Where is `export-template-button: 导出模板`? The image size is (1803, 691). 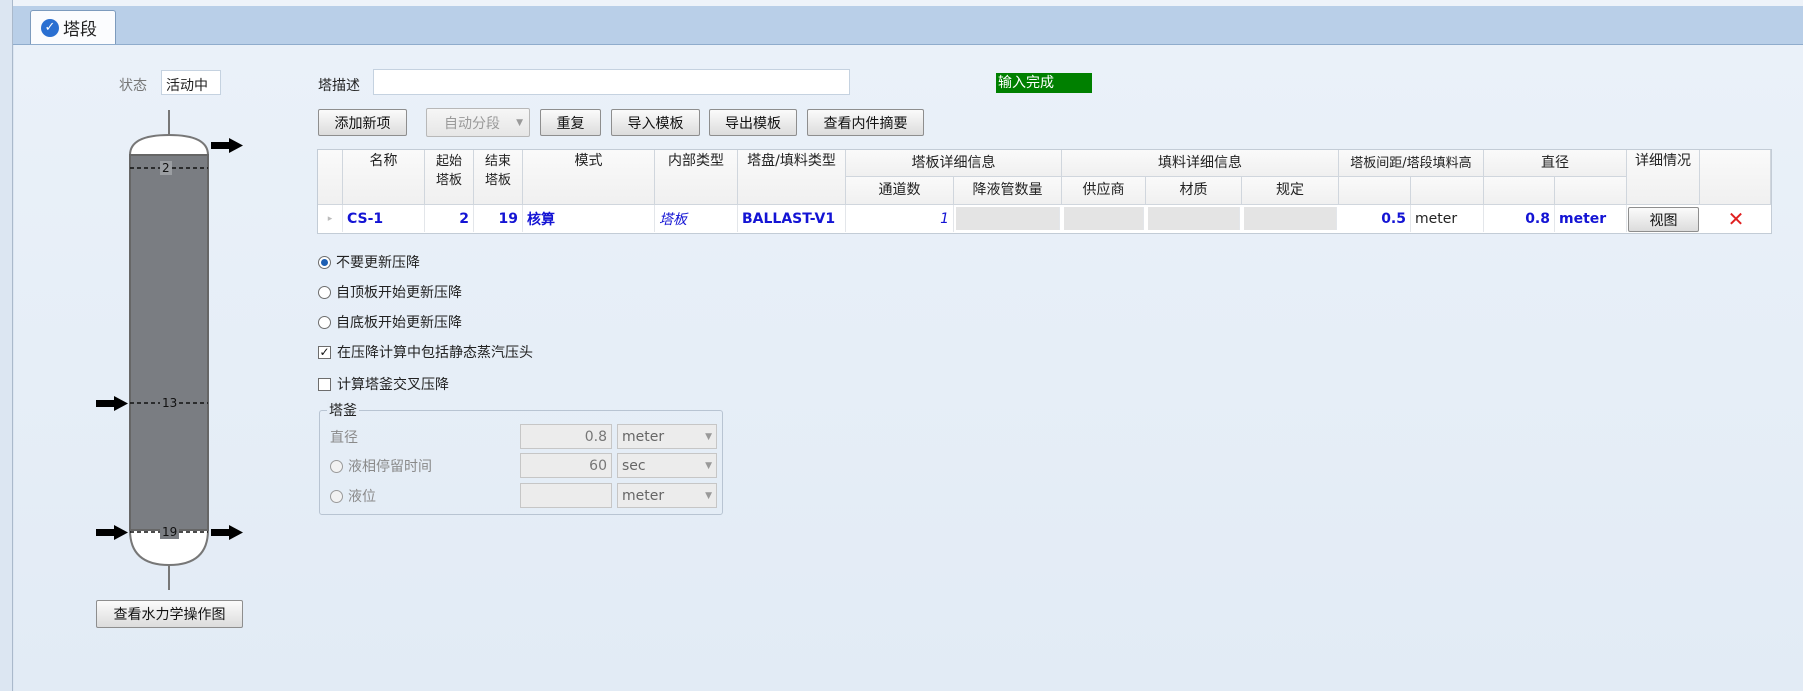 export-template-button: 导出模板 is located at coordinates (753, 122).